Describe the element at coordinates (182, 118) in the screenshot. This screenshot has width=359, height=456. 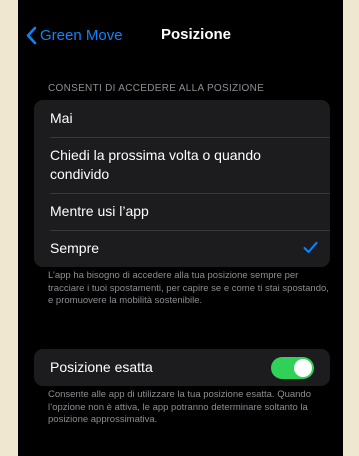
I see `option-mai: Mai` at that location.